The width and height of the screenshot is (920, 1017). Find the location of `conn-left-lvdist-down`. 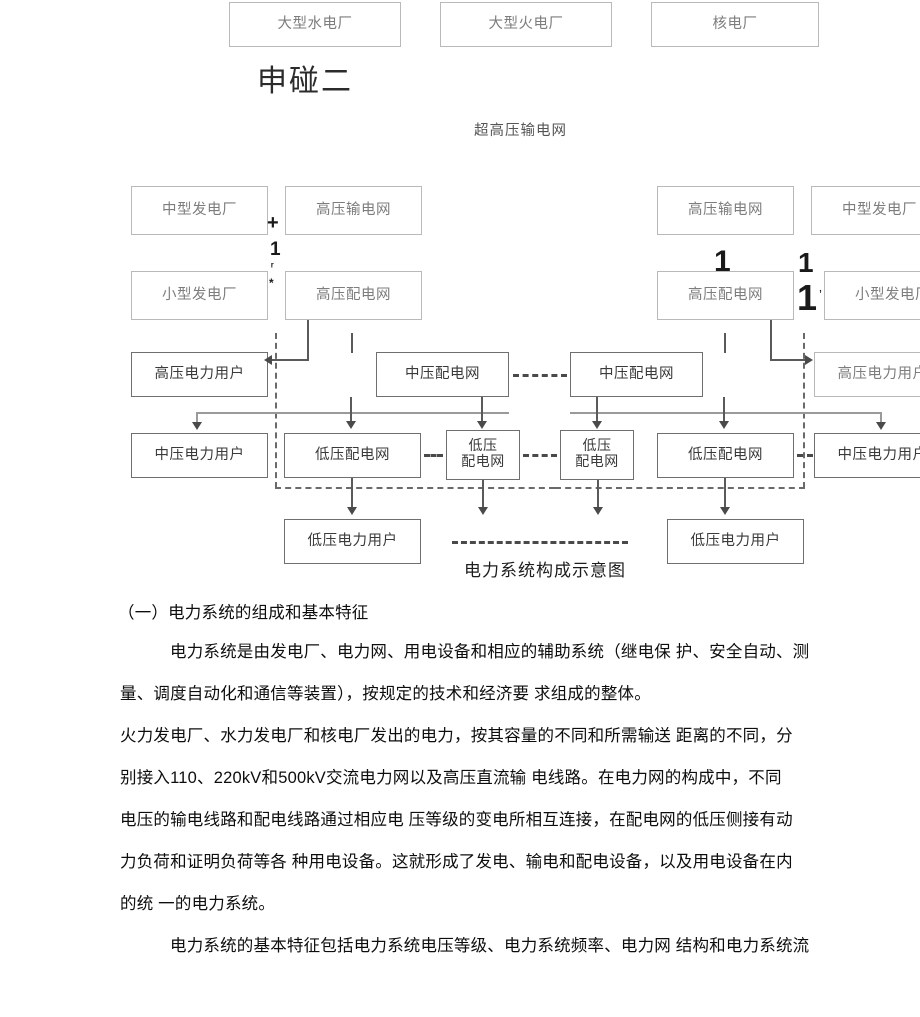

conn-left-lvdist-down is located at coordinates (352, 493).